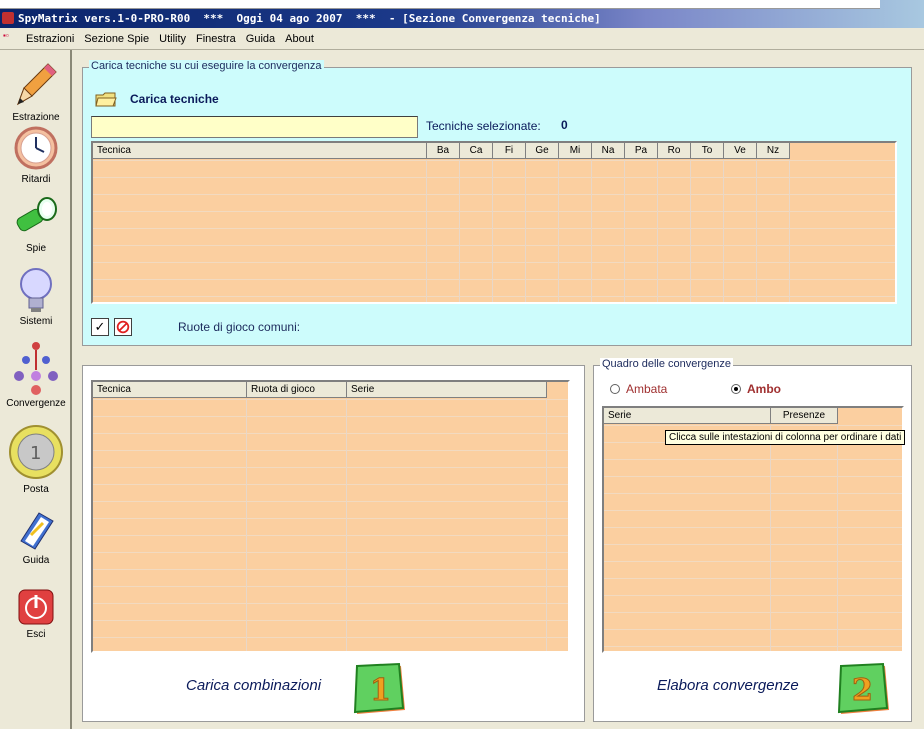 This screenshot has width=924, height=729. Describe the element at coordinates (707, 151) in the screenshot. I see `column-header-to: To` at that location.